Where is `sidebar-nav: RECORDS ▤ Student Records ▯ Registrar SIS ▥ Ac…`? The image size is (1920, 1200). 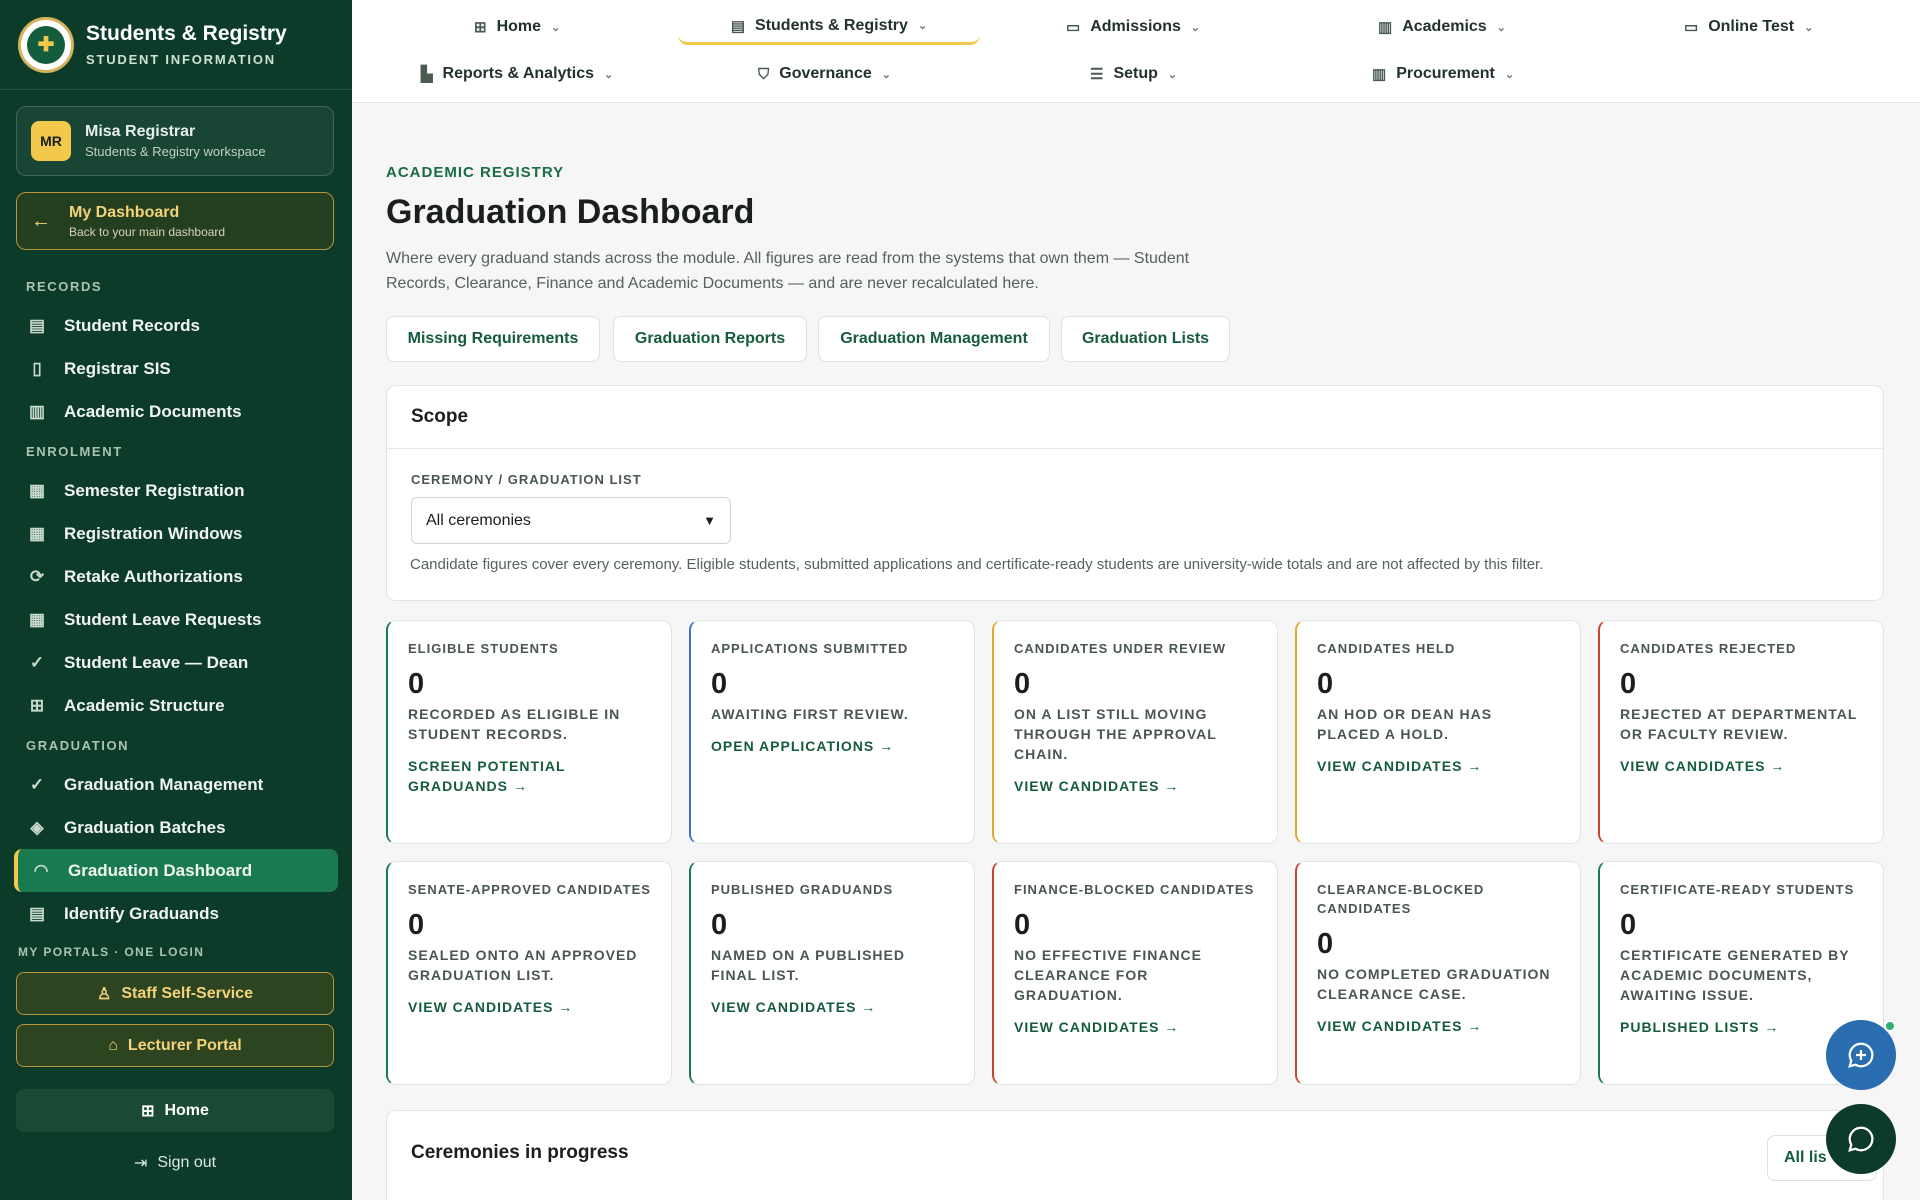
sidebar-nav: RECORDS ▤ Student Records ▯ Registrar SIS ▥ Ac… is located at coordinates (176, 598).